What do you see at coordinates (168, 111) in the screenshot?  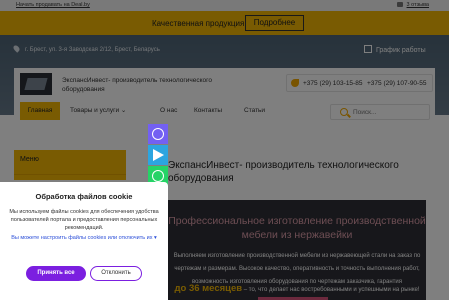 I see `nav-about: О нас` at bounding box center [168, 111].